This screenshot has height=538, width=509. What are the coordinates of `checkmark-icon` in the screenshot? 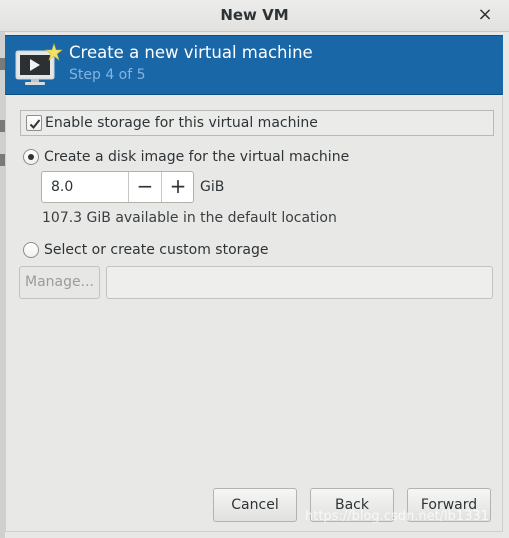 It's located at (35, 124).